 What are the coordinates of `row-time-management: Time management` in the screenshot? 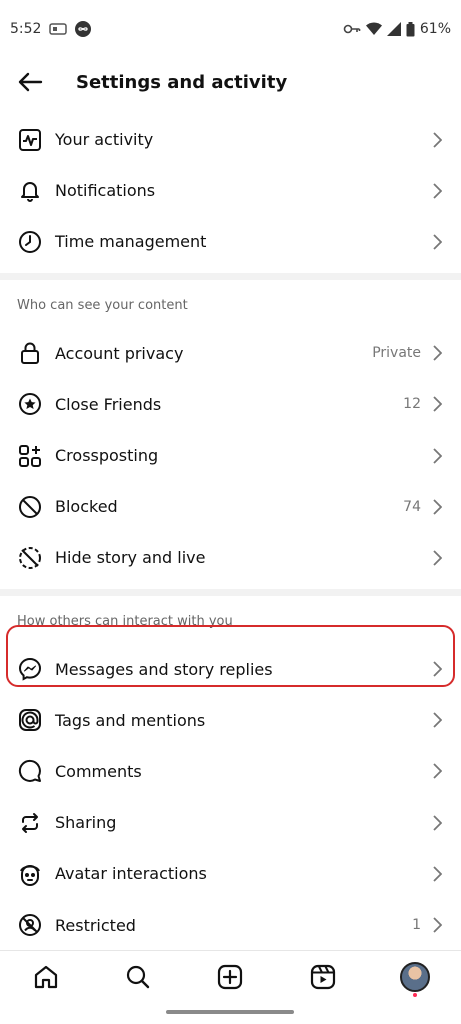 It's located at (230, 241).